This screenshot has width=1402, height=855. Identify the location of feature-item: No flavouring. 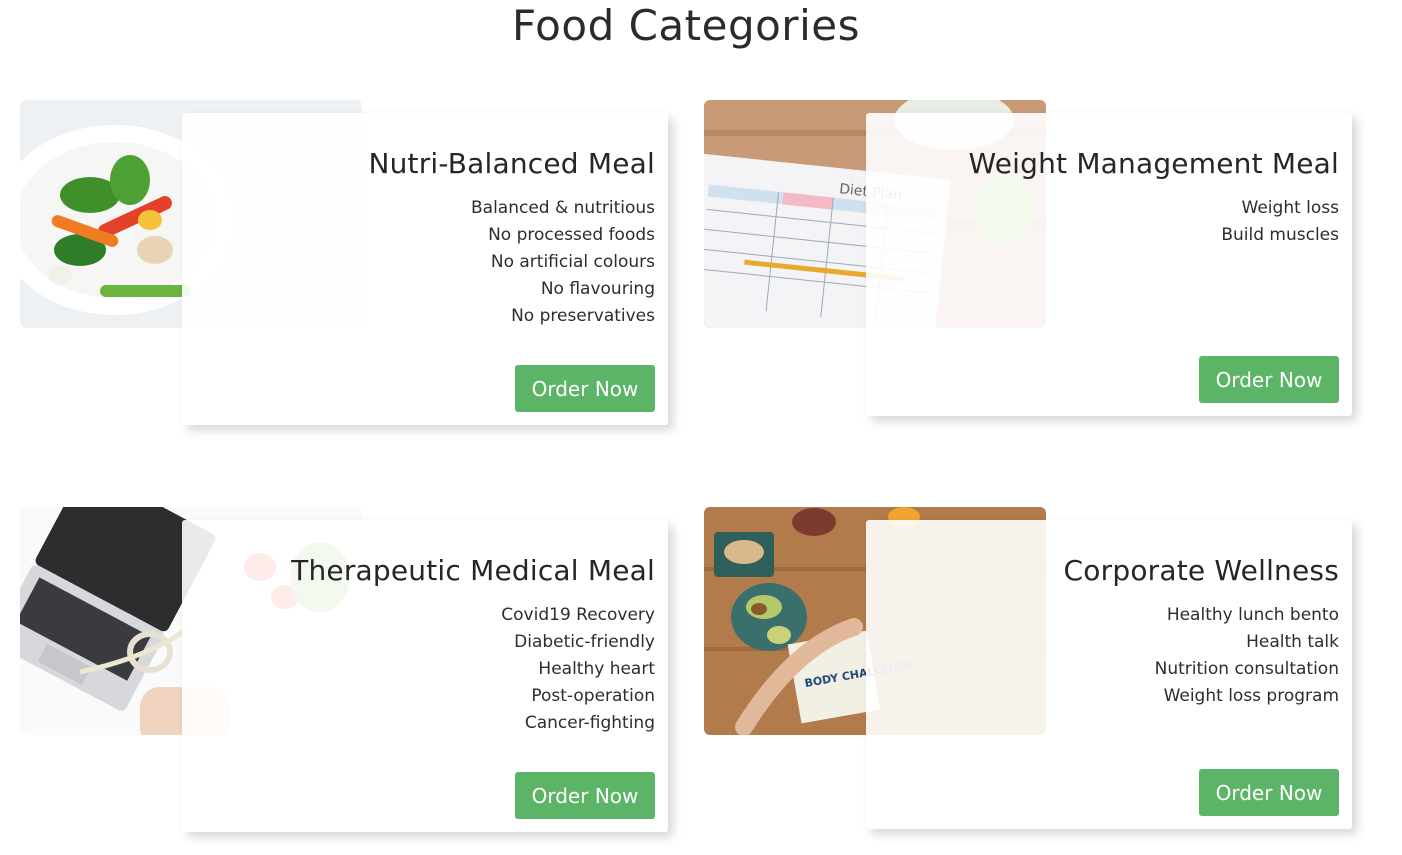
(597, 289).